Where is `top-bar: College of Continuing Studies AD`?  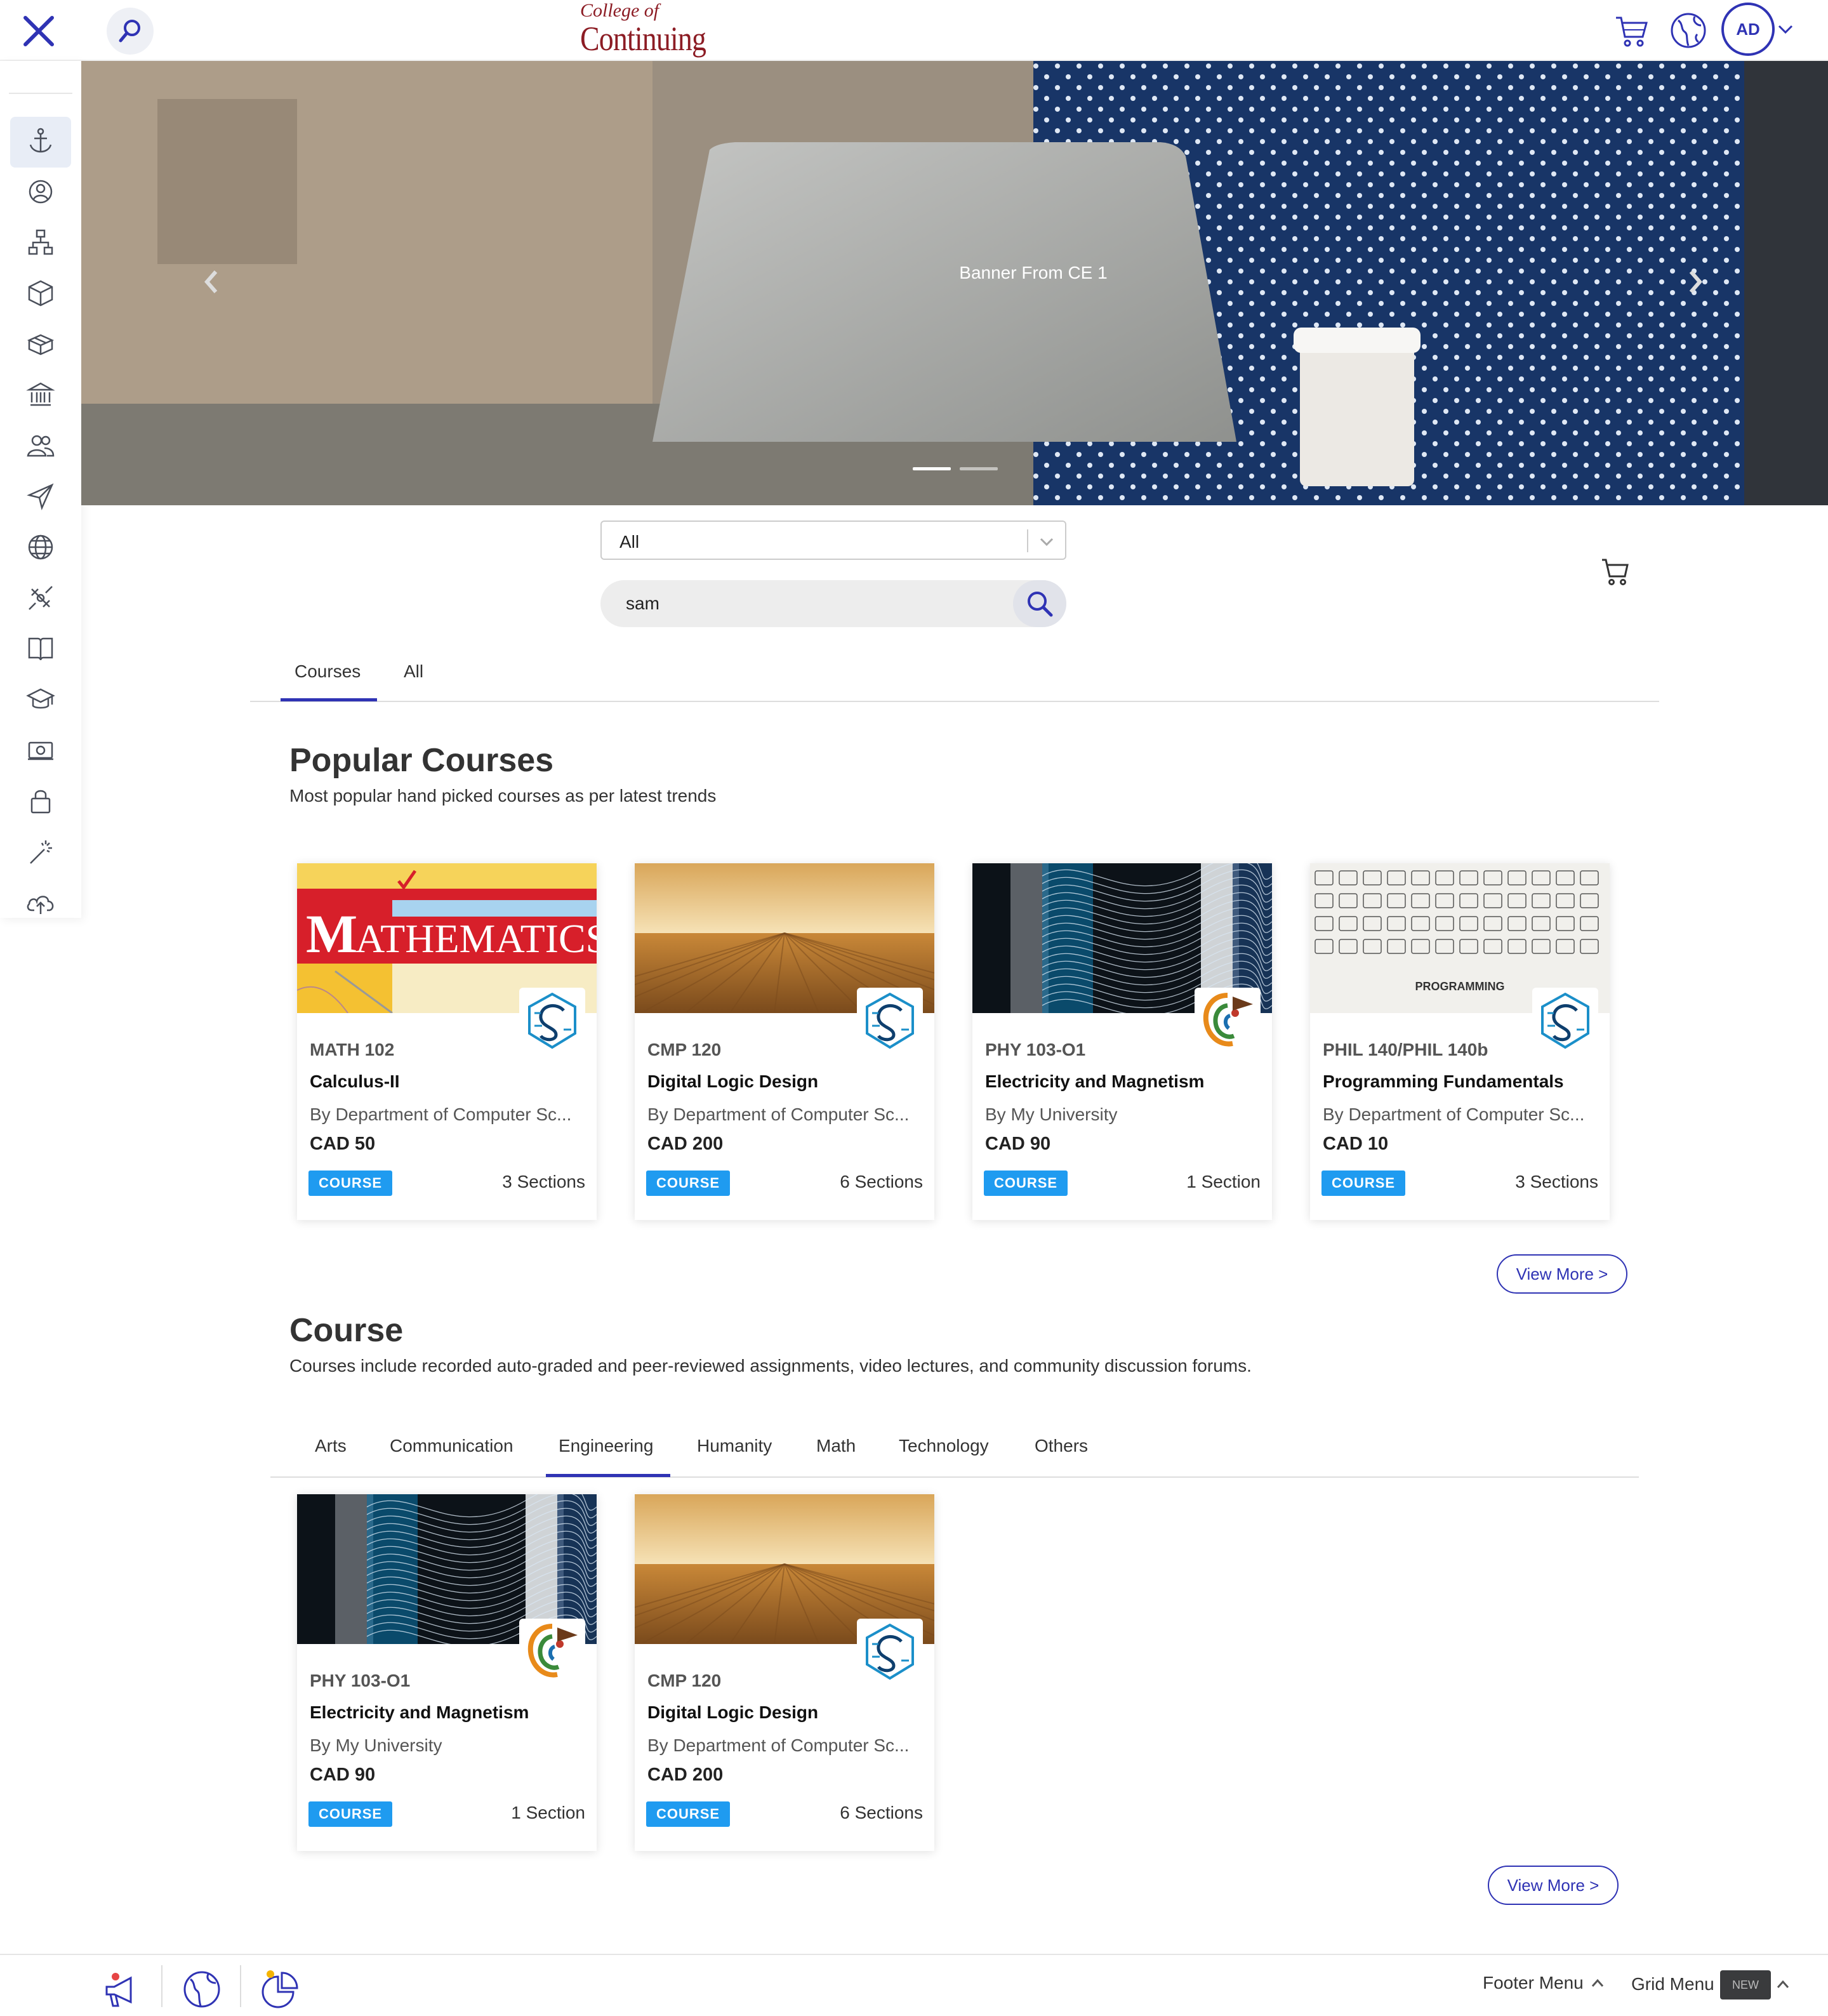
top-bar: College of Continuing Studies AD is located at coordinates (914, 48).